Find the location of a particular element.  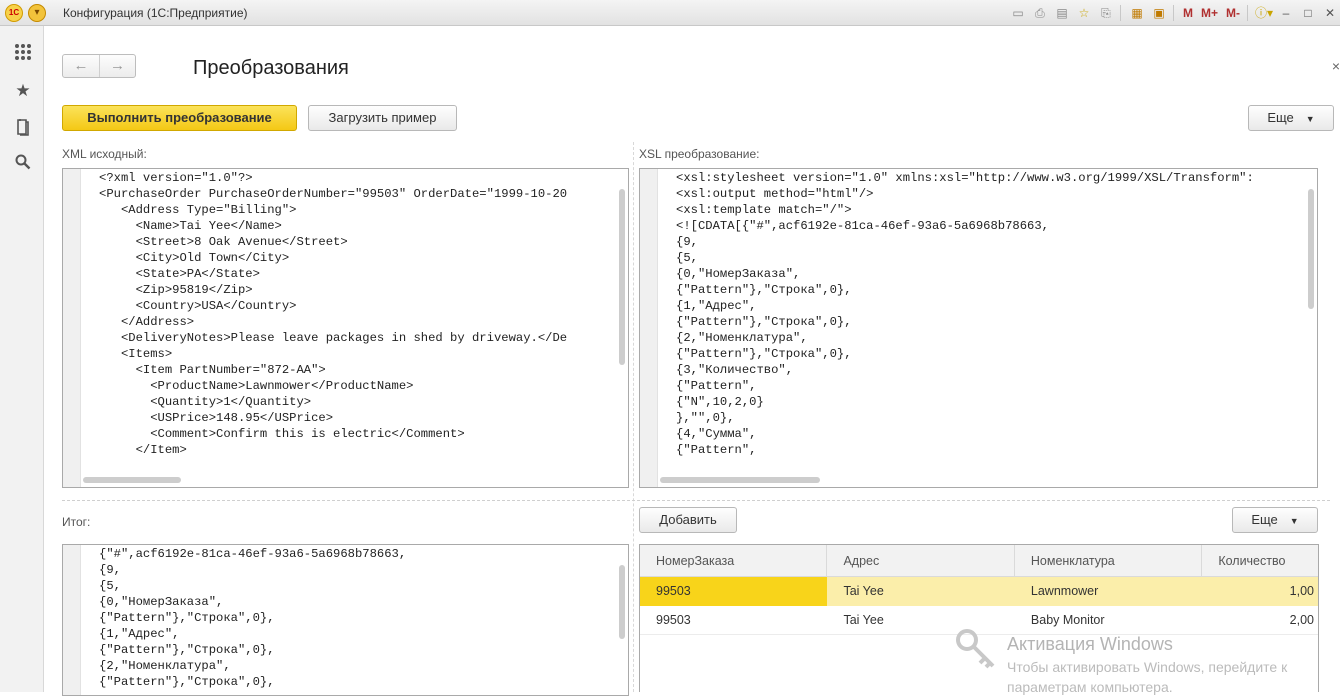

table-more-button: Еще ▼ is located at coordinates (1275, 520).